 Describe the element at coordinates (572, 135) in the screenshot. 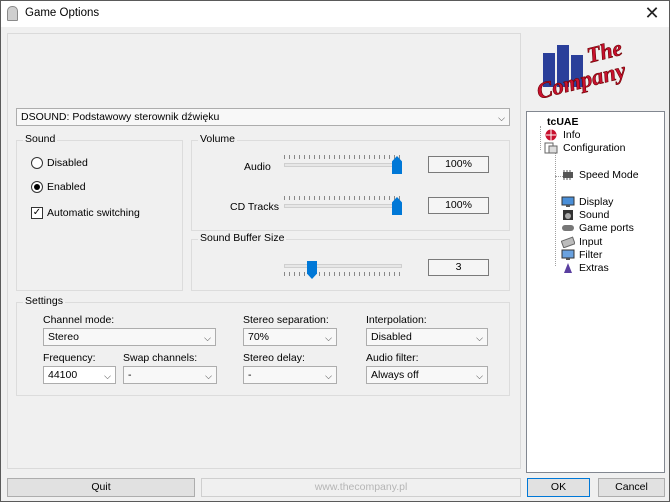

I see `tree-item-info: Info` at that location.